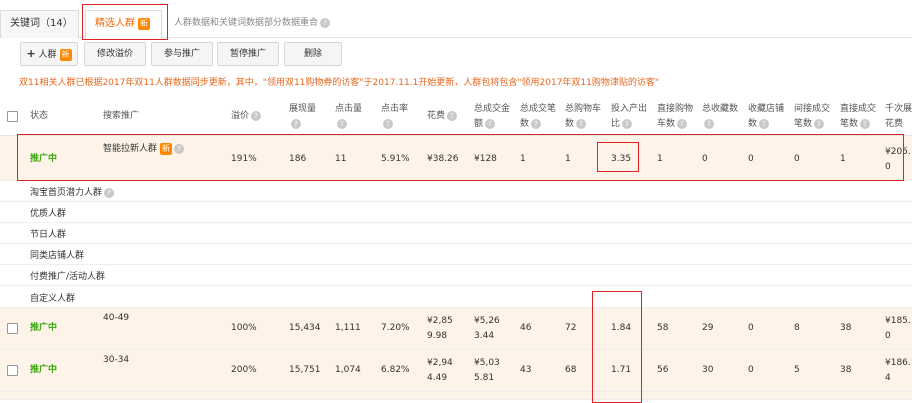 The height and width of the screenshot is (403, 912). I want to click on crowd-name: 30-34, so click(116, 360).